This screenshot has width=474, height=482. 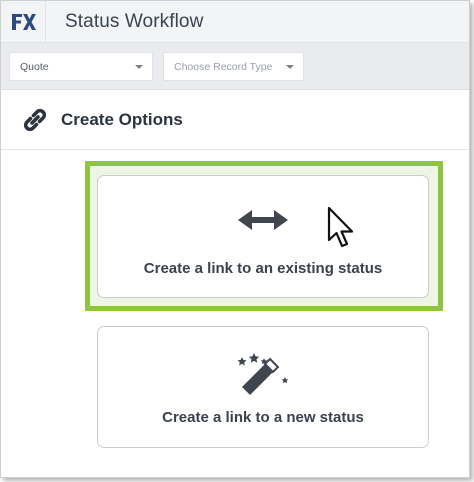 What do you see at coordinates (134, 21) in the screenshot?
I see `app-title: Status Workflow` at bounding box center [134, 21].